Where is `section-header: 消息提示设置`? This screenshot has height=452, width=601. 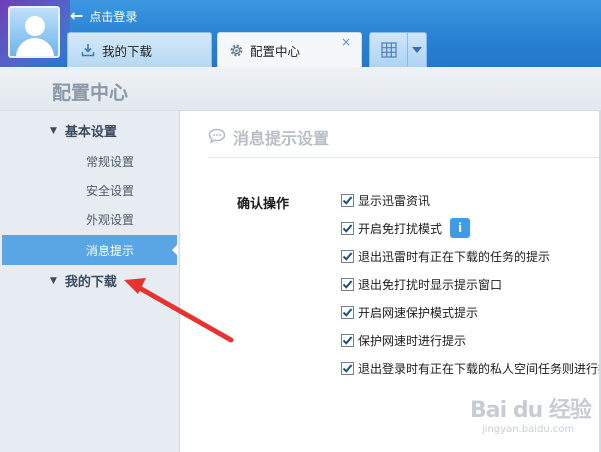
section-header: 消息提示设置 is located at coordinates (268, 137).